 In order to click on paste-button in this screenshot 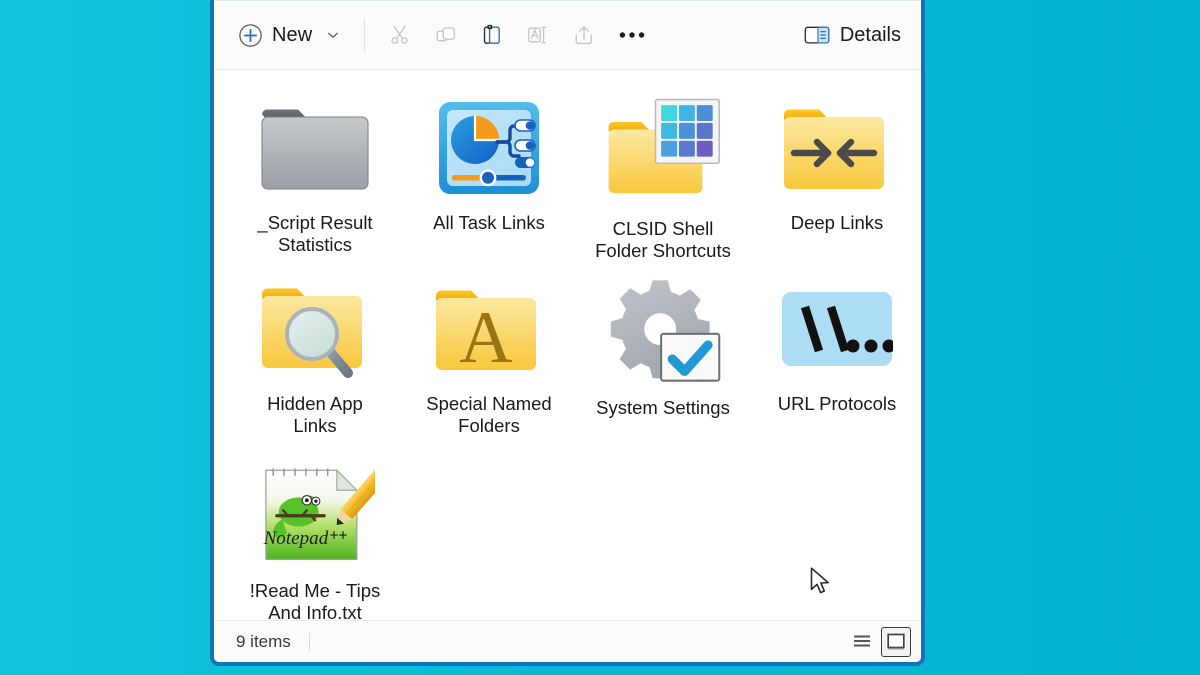, I will do `click(492, 35)`.